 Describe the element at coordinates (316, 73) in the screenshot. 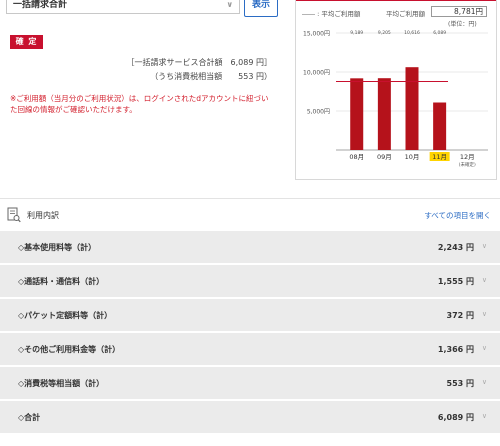

I see `y-tick-label: 10,000円` at that location.